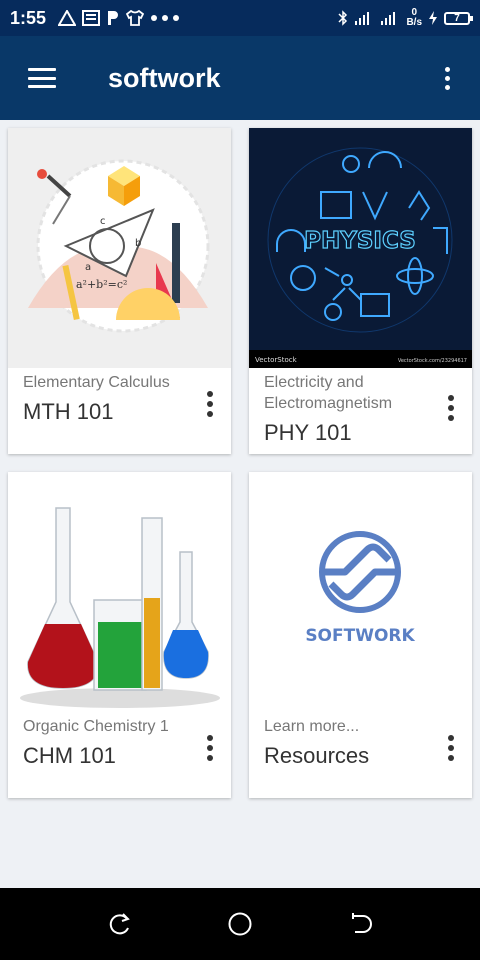 The image size is (480, 960). I want to click on home-icon, so click(240, 924).